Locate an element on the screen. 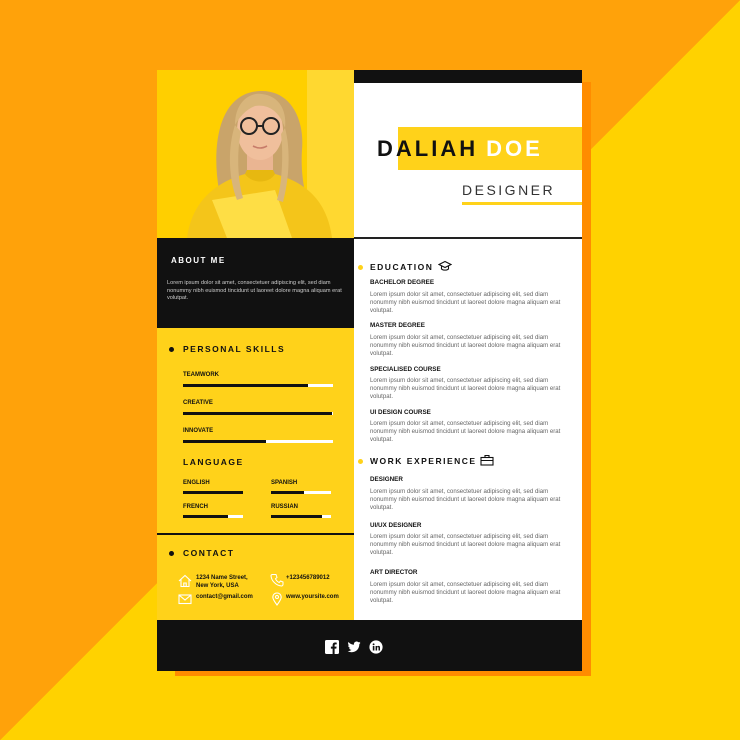  education-bullet is located at coordinates (360, 267).